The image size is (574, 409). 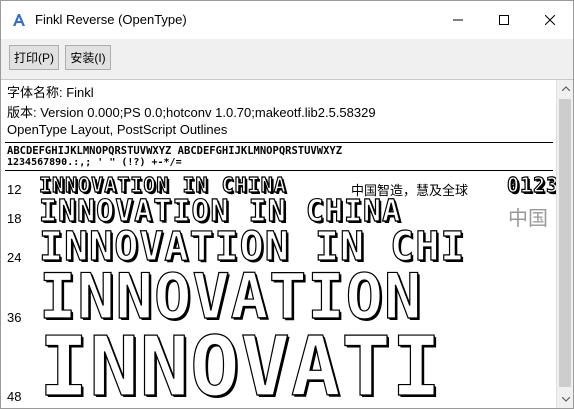 What do you see at coordinates (50, 92) in the screenshot?
I see `font-name-text: 字体名称: Finkl` at bounding box center [50, 92].